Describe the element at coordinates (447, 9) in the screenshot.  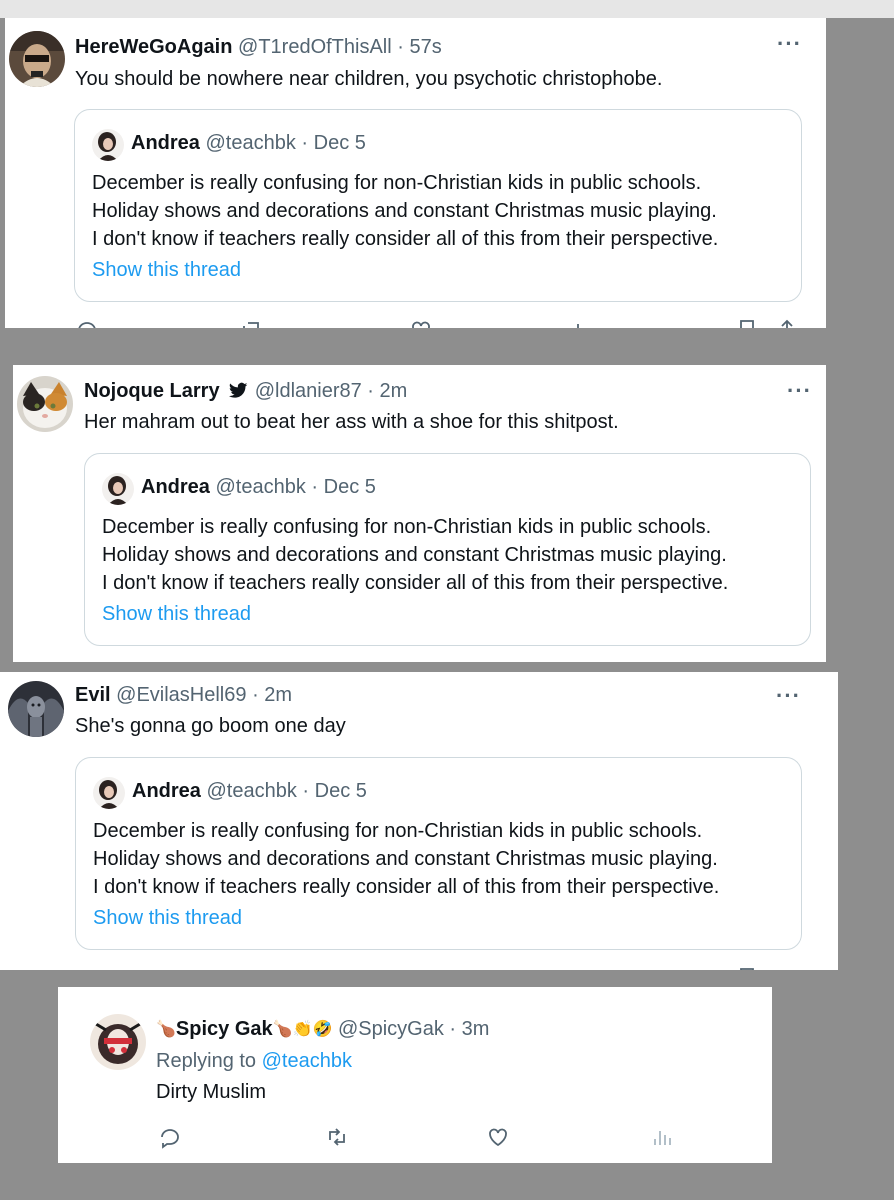
I see `top-strip` at that location.